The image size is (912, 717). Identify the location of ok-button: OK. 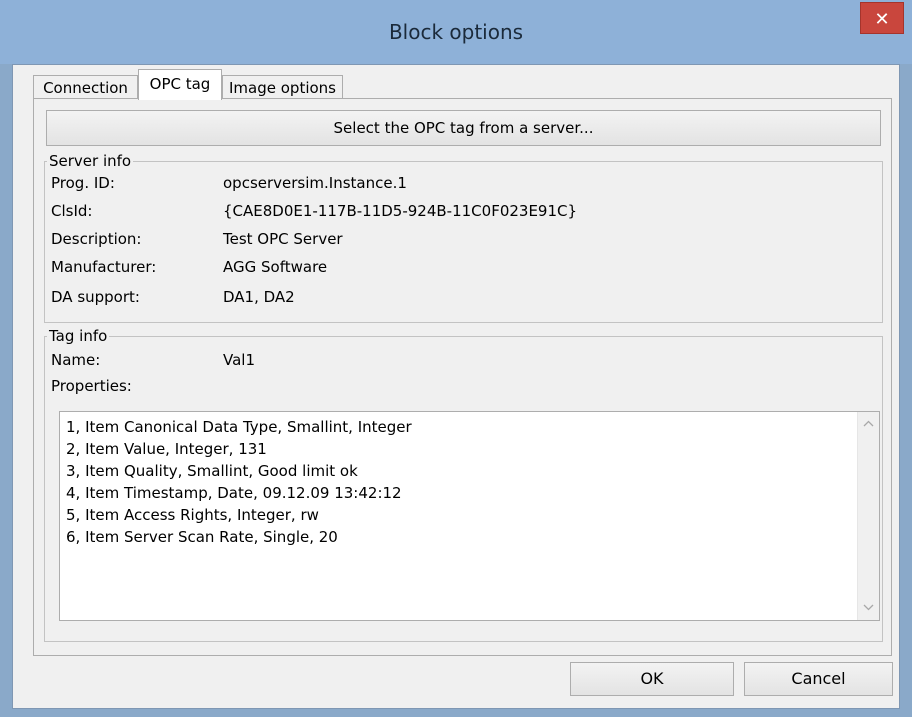
(652, 679).